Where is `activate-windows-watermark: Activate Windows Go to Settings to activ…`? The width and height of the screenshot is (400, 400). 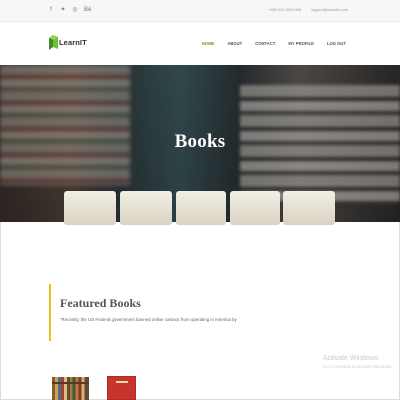 activate-windows-watermark: Activate Windows Go to Settings to activ… is located at coordinates (357, 362).